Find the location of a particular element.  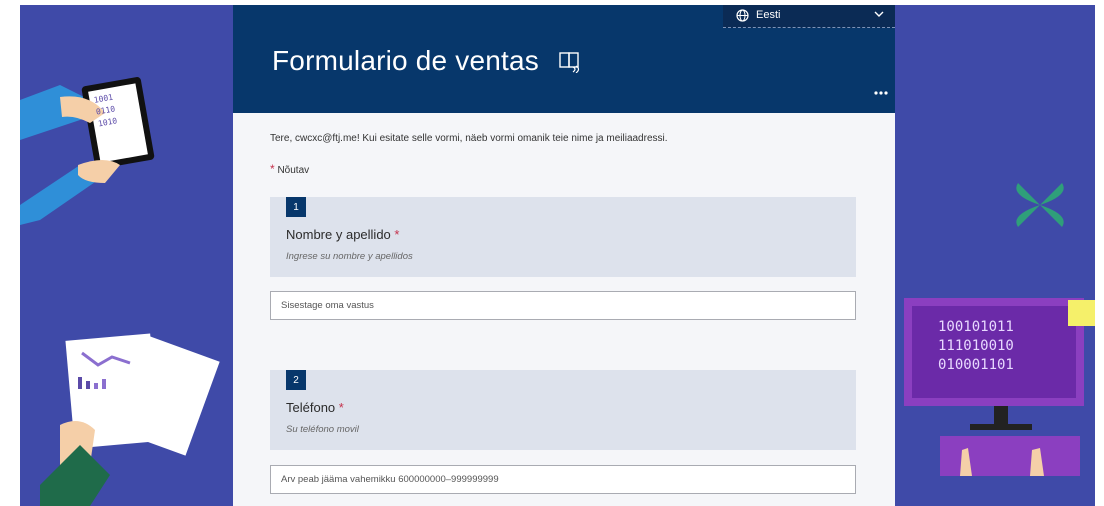

form-title: Formulario de ventas is located at coordinates (406, 60).